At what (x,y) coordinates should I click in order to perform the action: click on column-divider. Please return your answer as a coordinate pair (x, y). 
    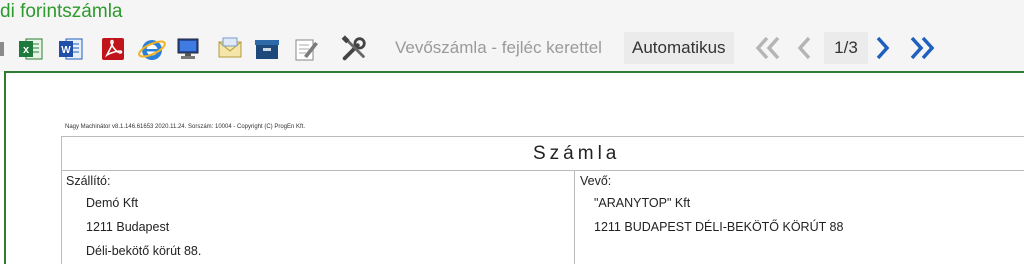
    Looking at the image, I should click on (574, 217).